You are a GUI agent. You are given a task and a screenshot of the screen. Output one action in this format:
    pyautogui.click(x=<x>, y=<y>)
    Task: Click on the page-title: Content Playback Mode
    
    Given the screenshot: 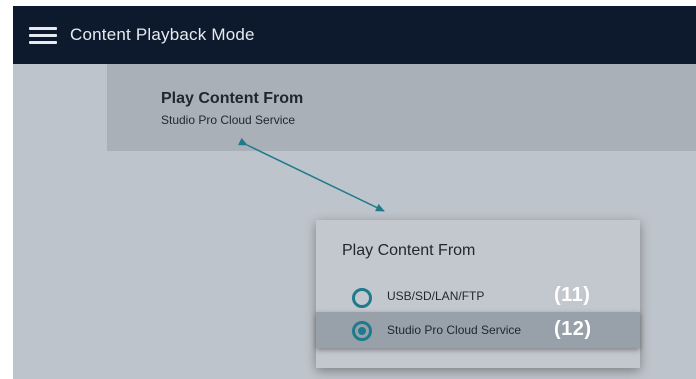 What is the action you would take?
    pyautogui.click(x=162, y=34)
    